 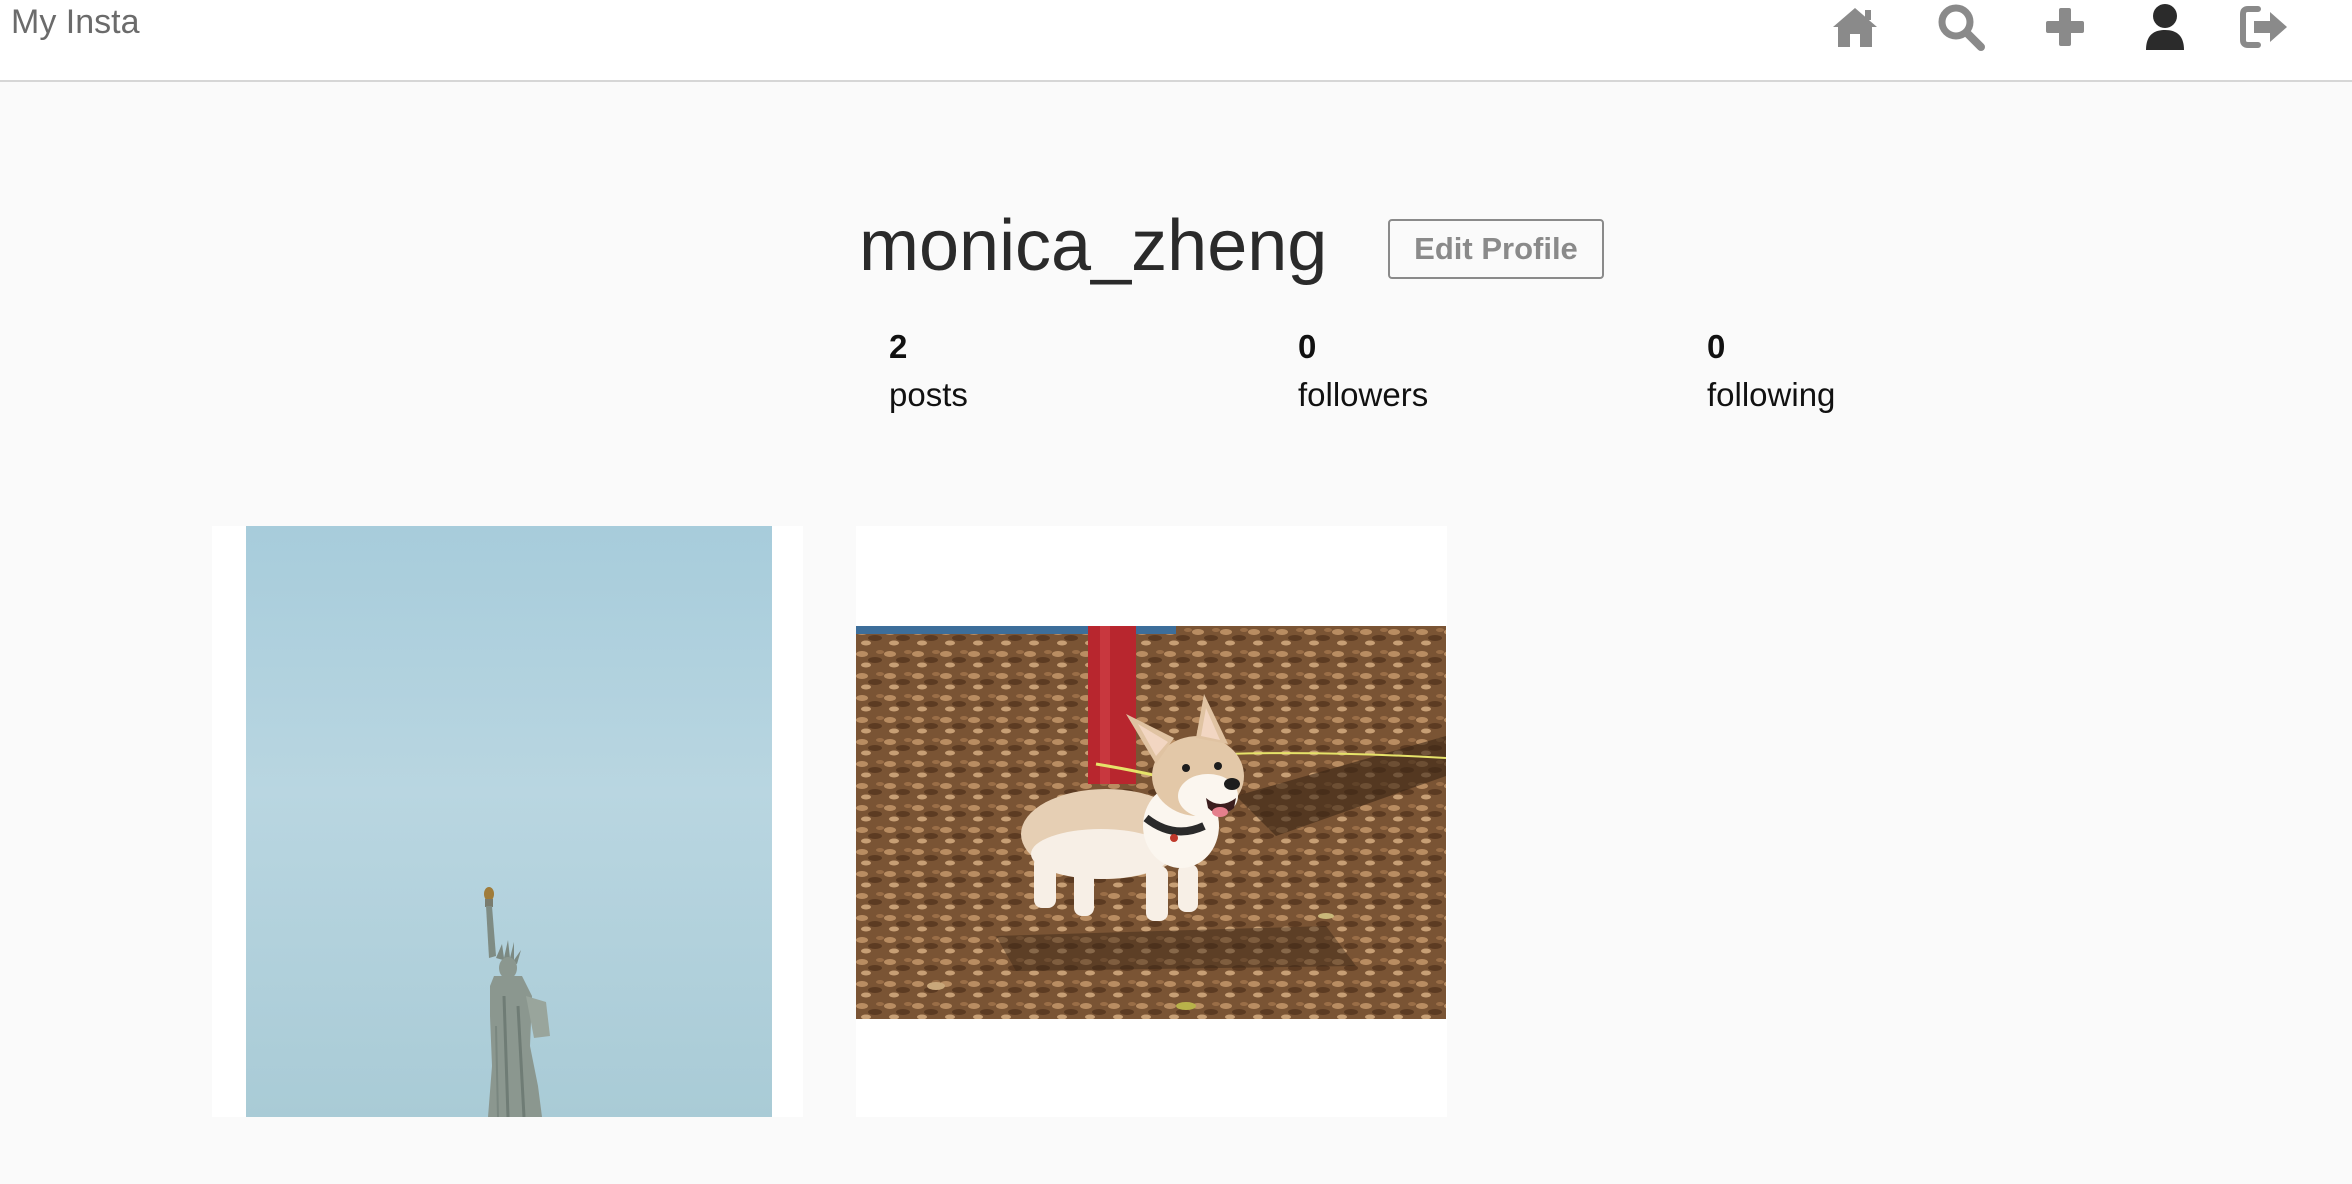 What do you see at coordinates (1855, 27) in the screenshot?
I see `home-icon` at bounding box center [1855, 27].